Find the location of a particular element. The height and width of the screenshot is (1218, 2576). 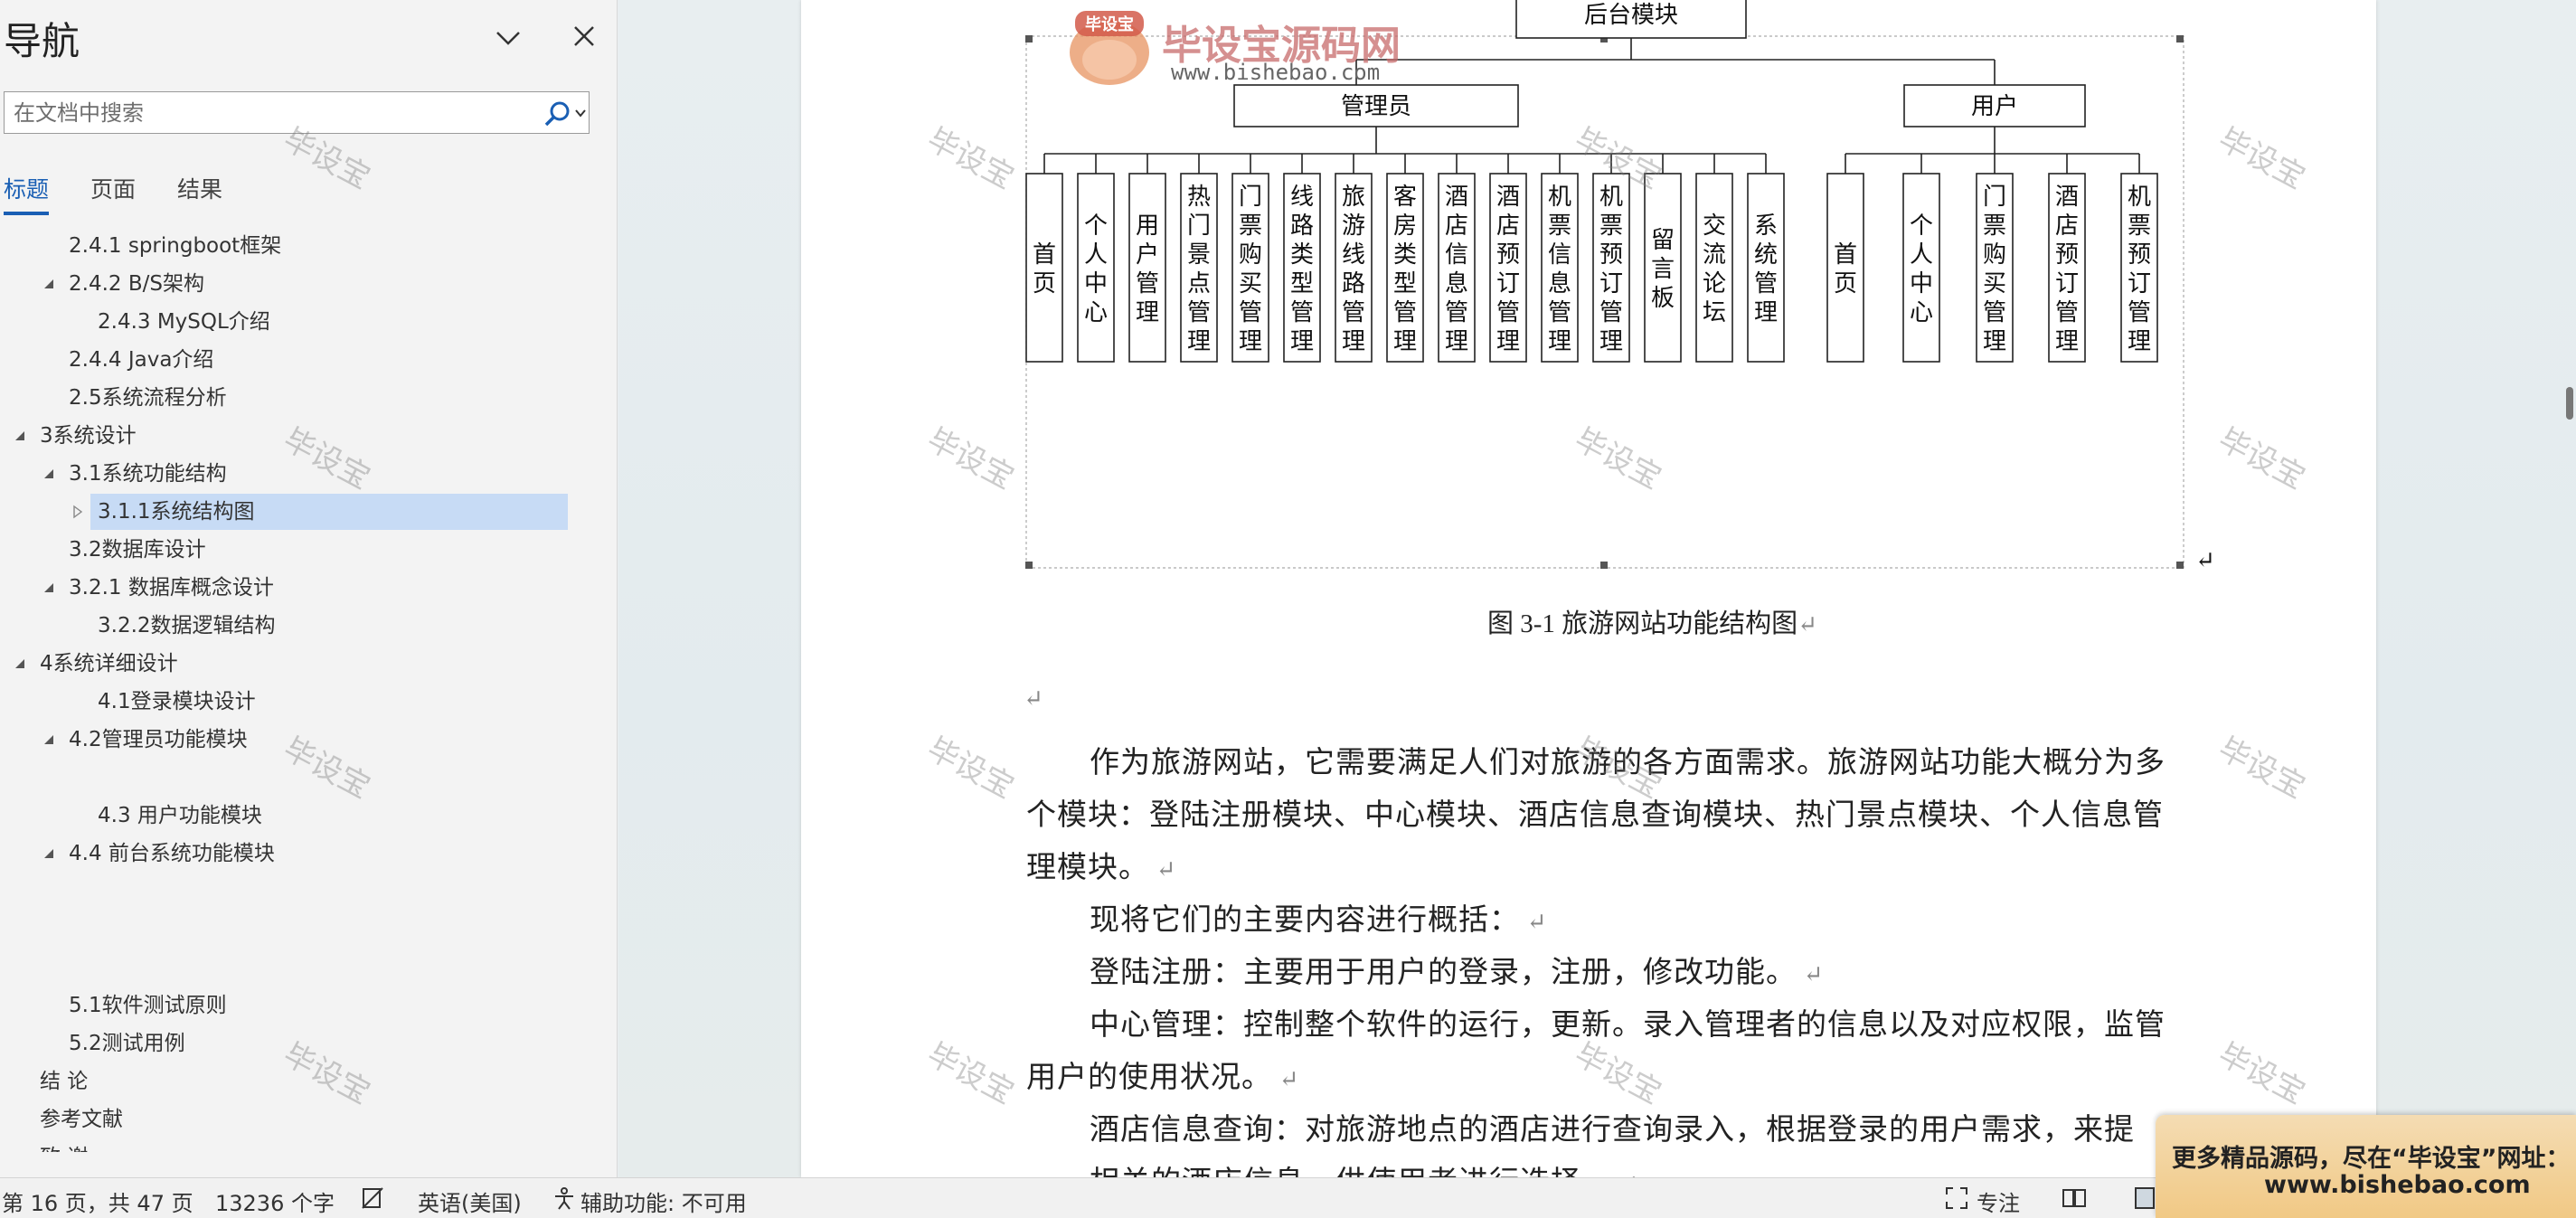

language-indicator: 英语(美国) is located at coordinates (470, 1201).